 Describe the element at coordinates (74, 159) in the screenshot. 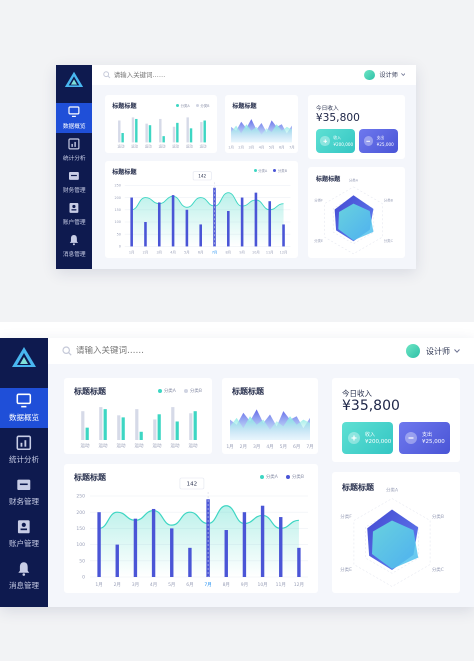

I see `nav-item-label: 统计分析` at that location.